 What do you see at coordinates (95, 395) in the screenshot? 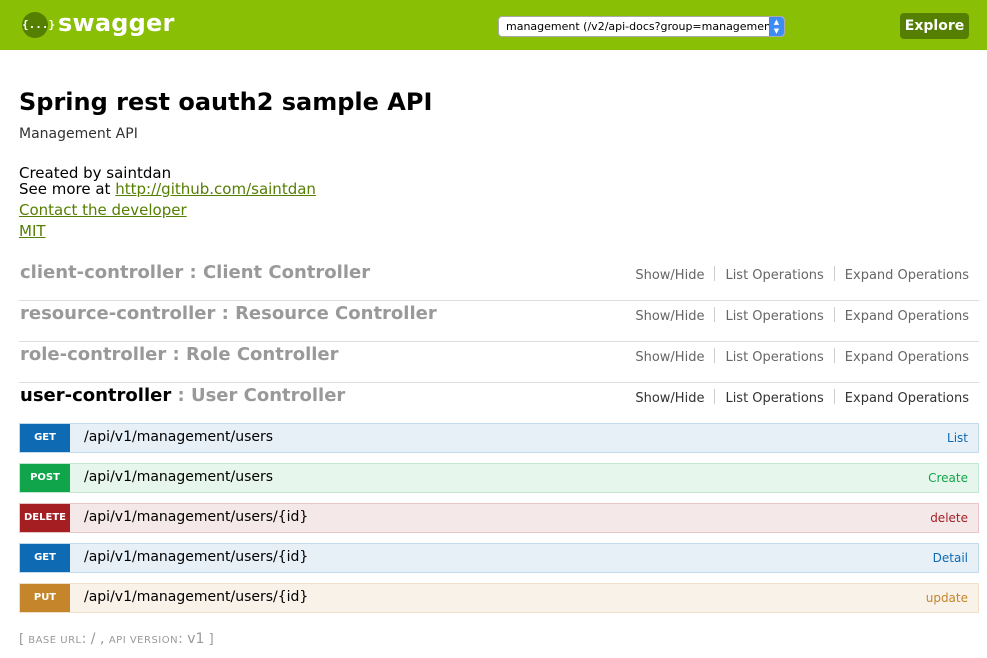
I see `resource-name: user-controller` at bounding box center [95, 395].